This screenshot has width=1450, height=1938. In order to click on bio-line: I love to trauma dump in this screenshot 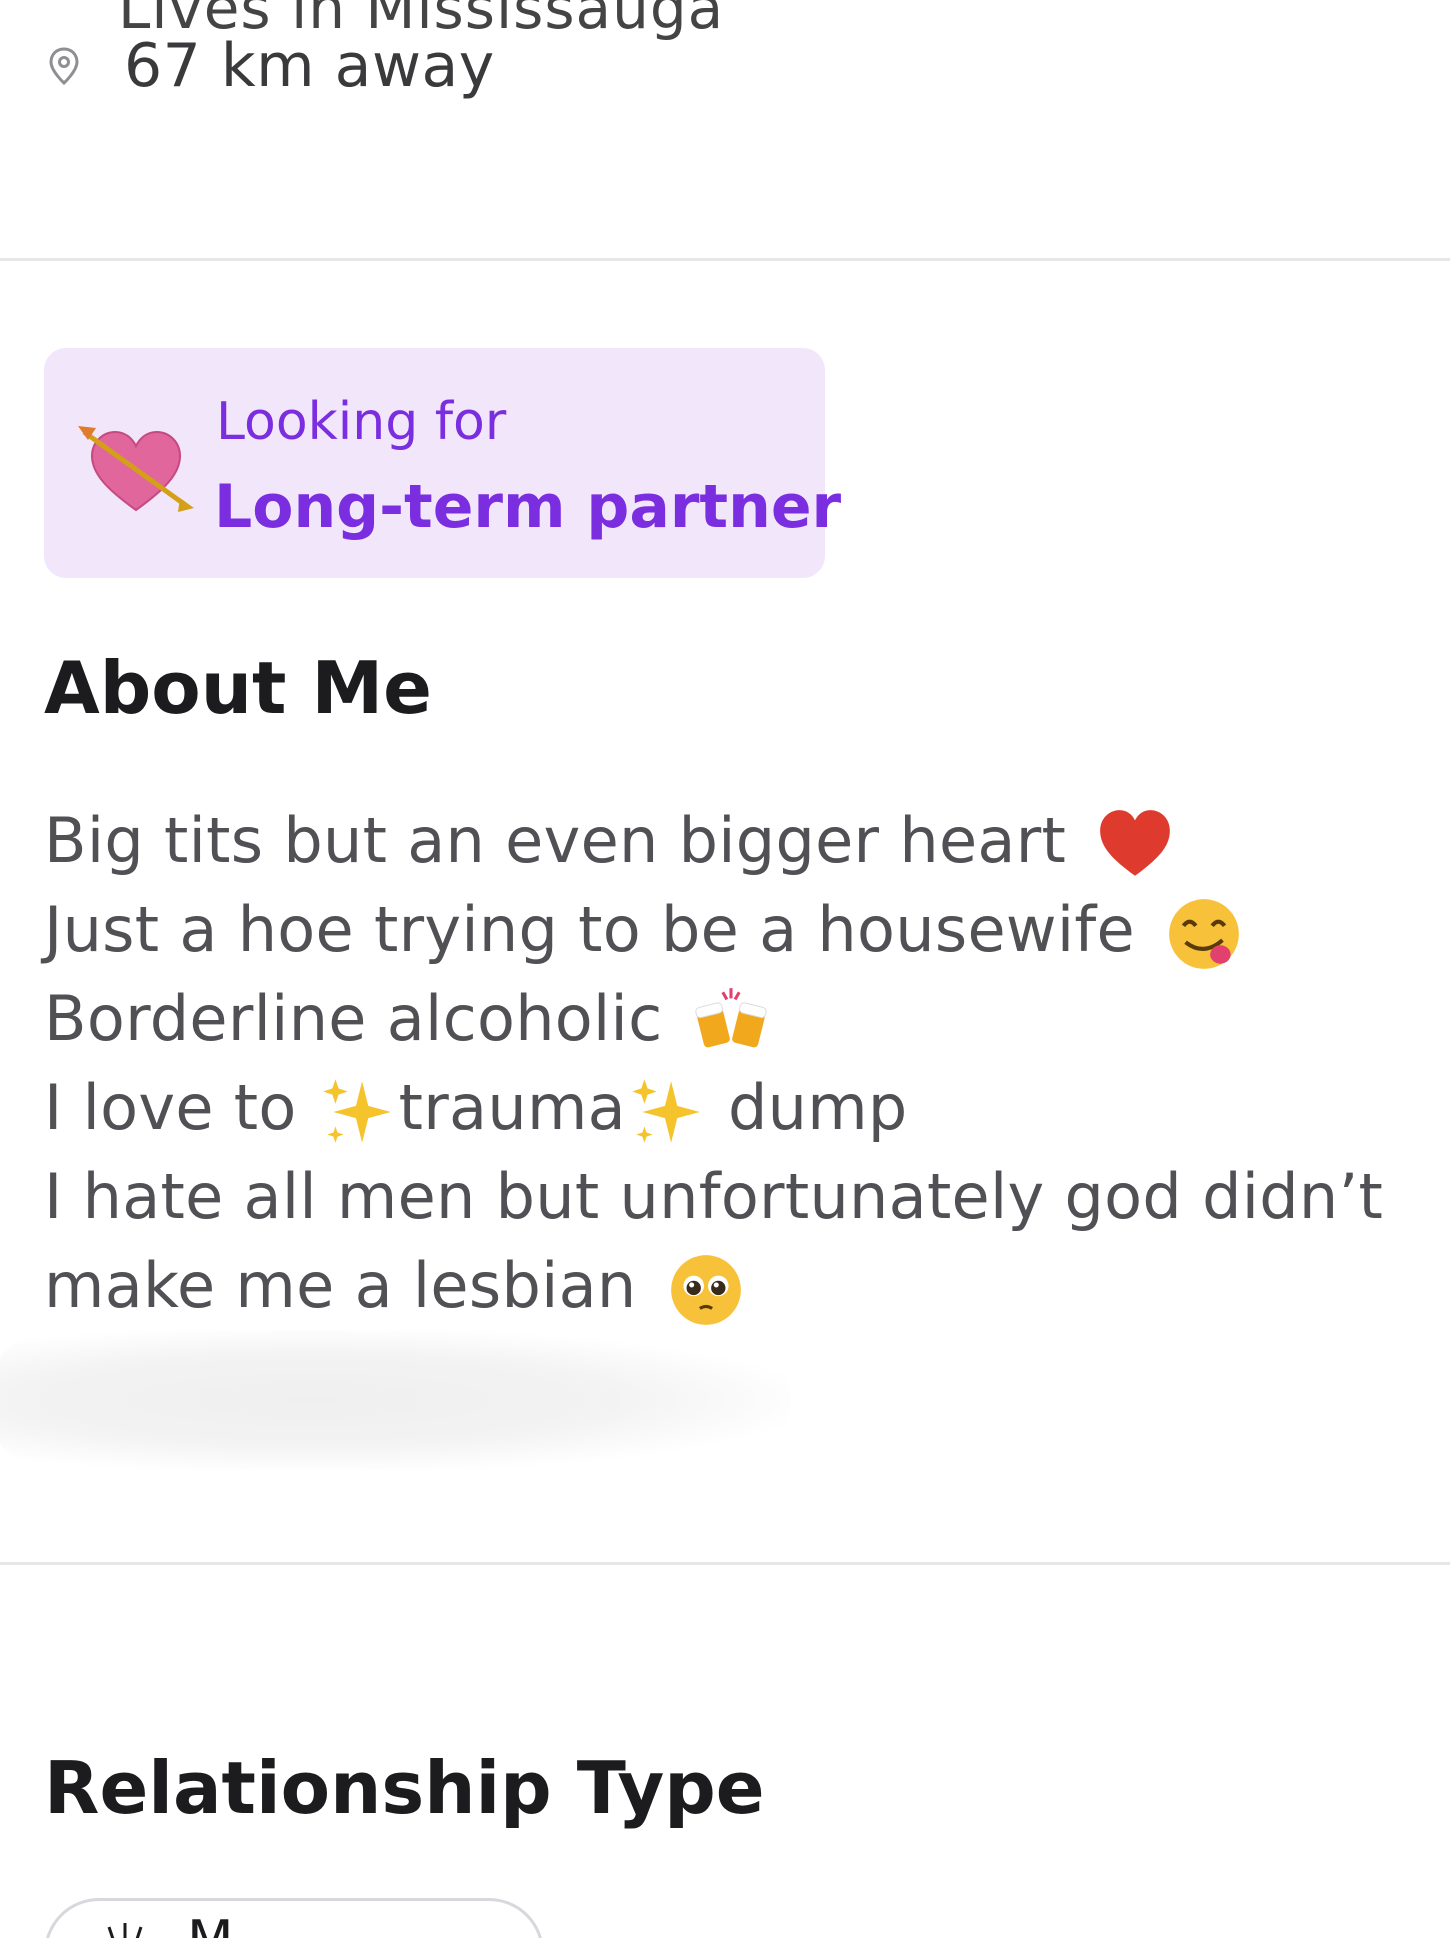, I will do `click(734, 1107)`.